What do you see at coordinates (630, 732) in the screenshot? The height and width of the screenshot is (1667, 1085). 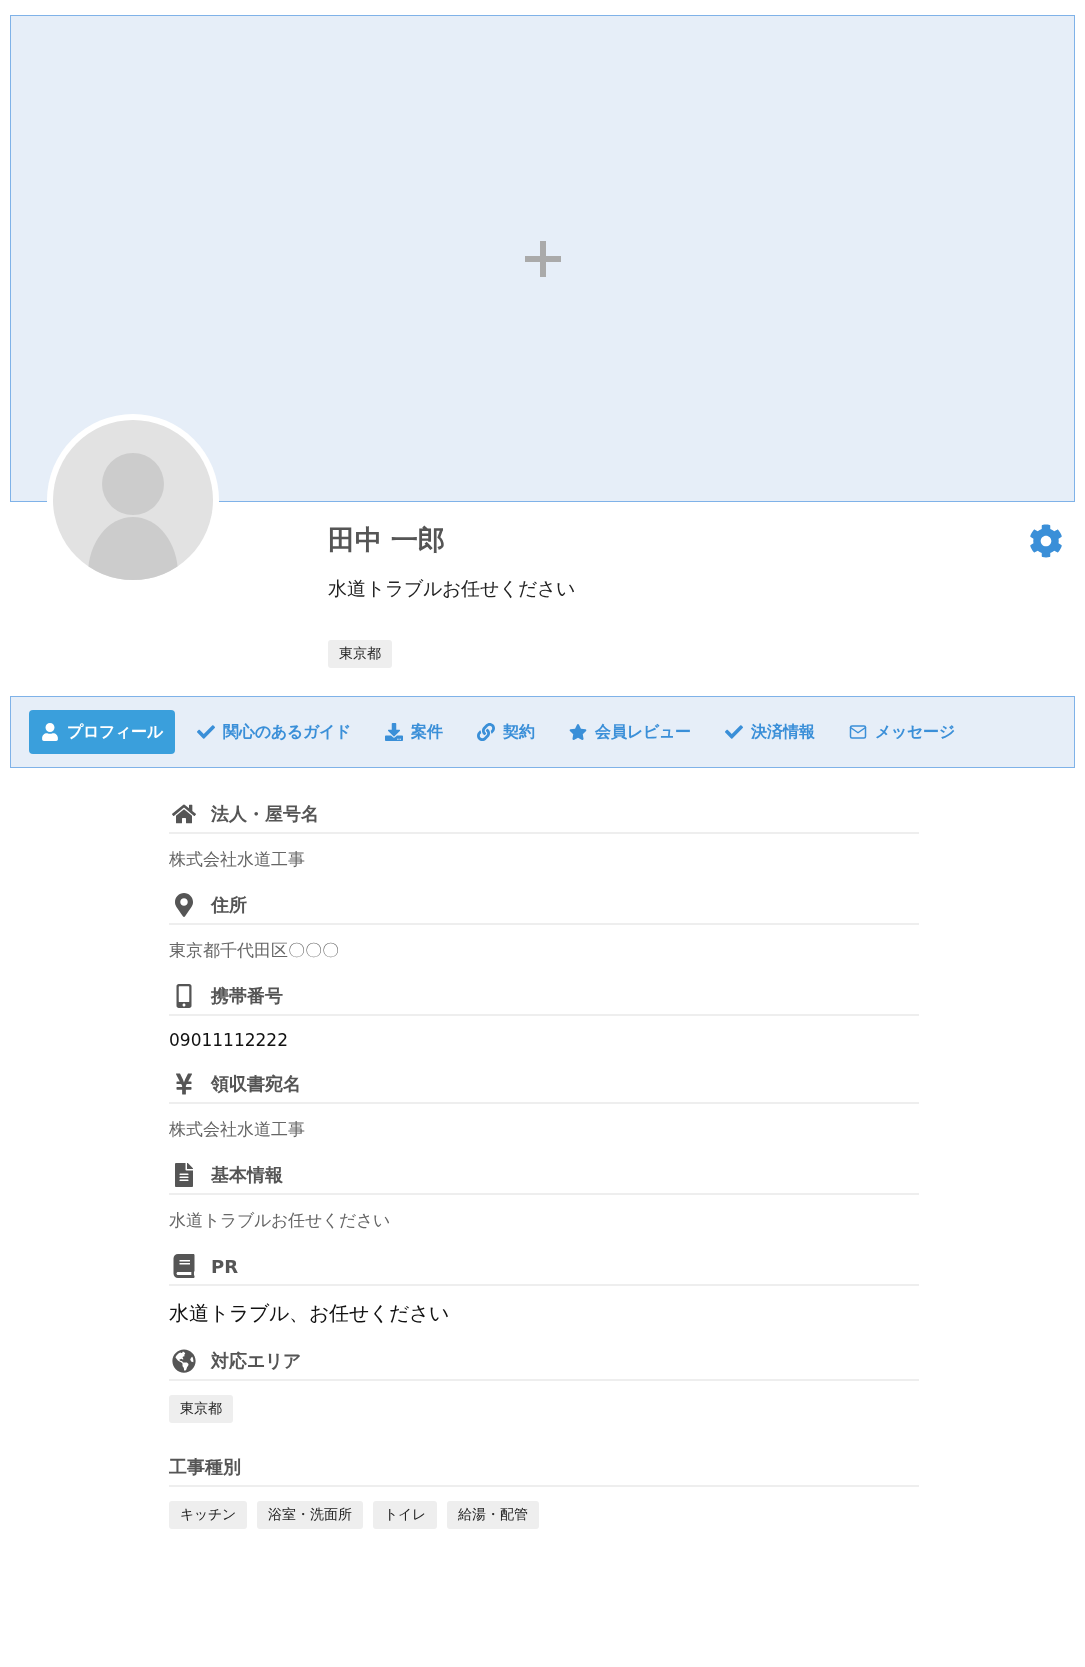 I see `tab: 会員レビュー` at bounding box center [630, 732].